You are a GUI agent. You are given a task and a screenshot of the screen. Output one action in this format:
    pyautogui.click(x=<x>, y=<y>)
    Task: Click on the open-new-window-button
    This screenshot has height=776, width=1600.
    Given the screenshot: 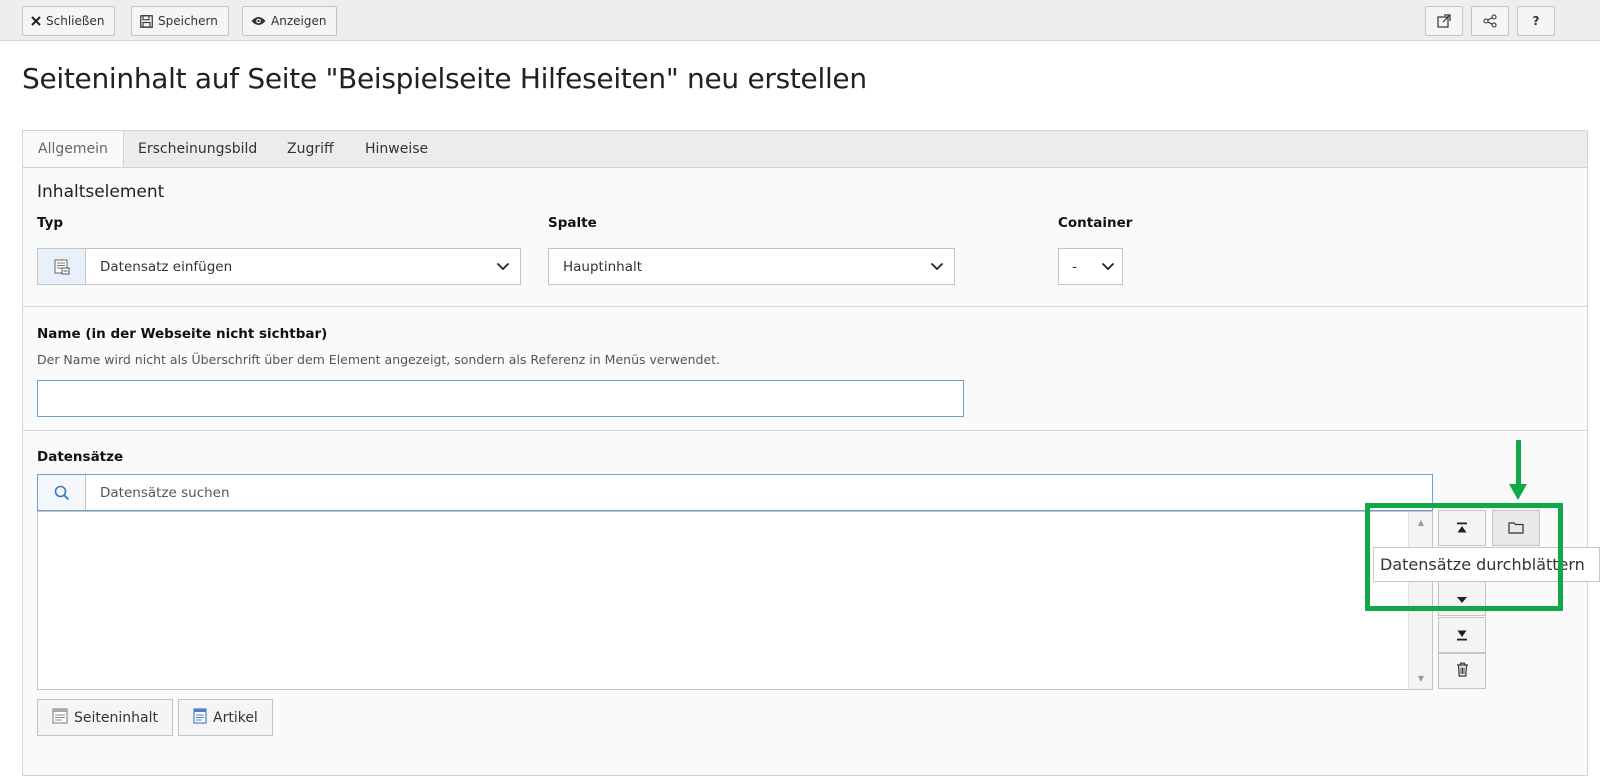 What is the action you would take?
    pyautogui.click(x=1444, y=21)
    